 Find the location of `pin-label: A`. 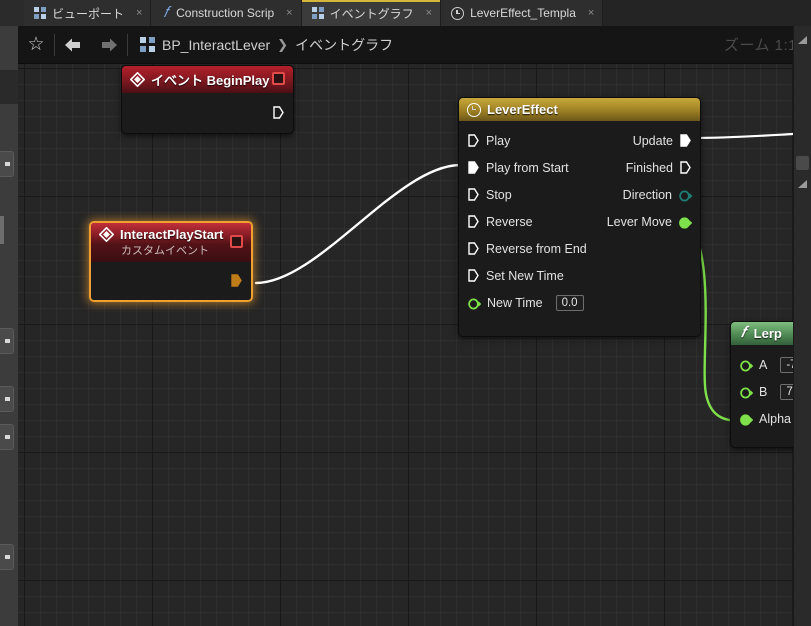

pin-label: A is located at coordinates (763, 364).